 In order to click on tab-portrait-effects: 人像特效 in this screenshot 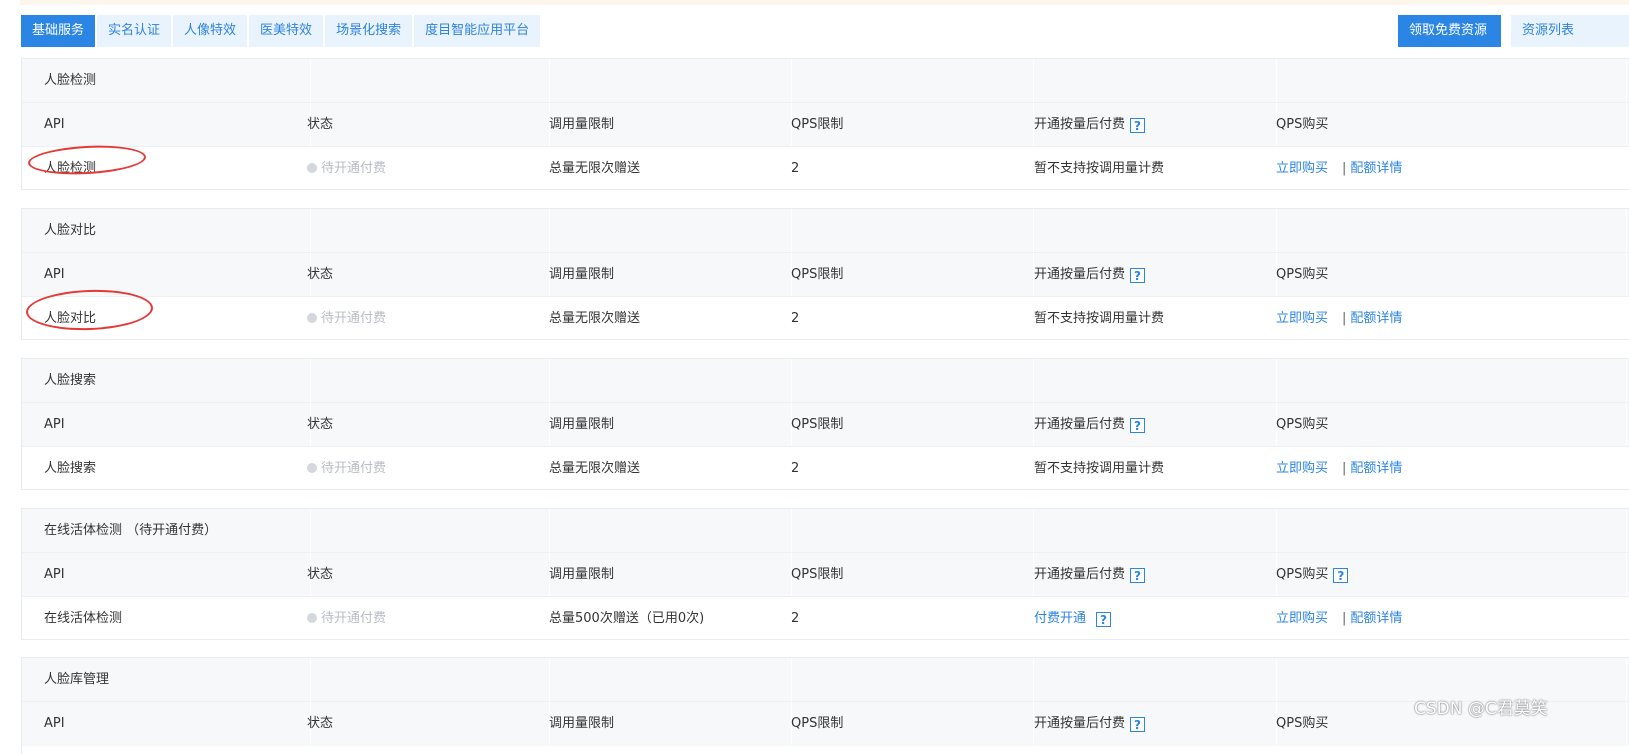, I will do `click(210, 31)`.